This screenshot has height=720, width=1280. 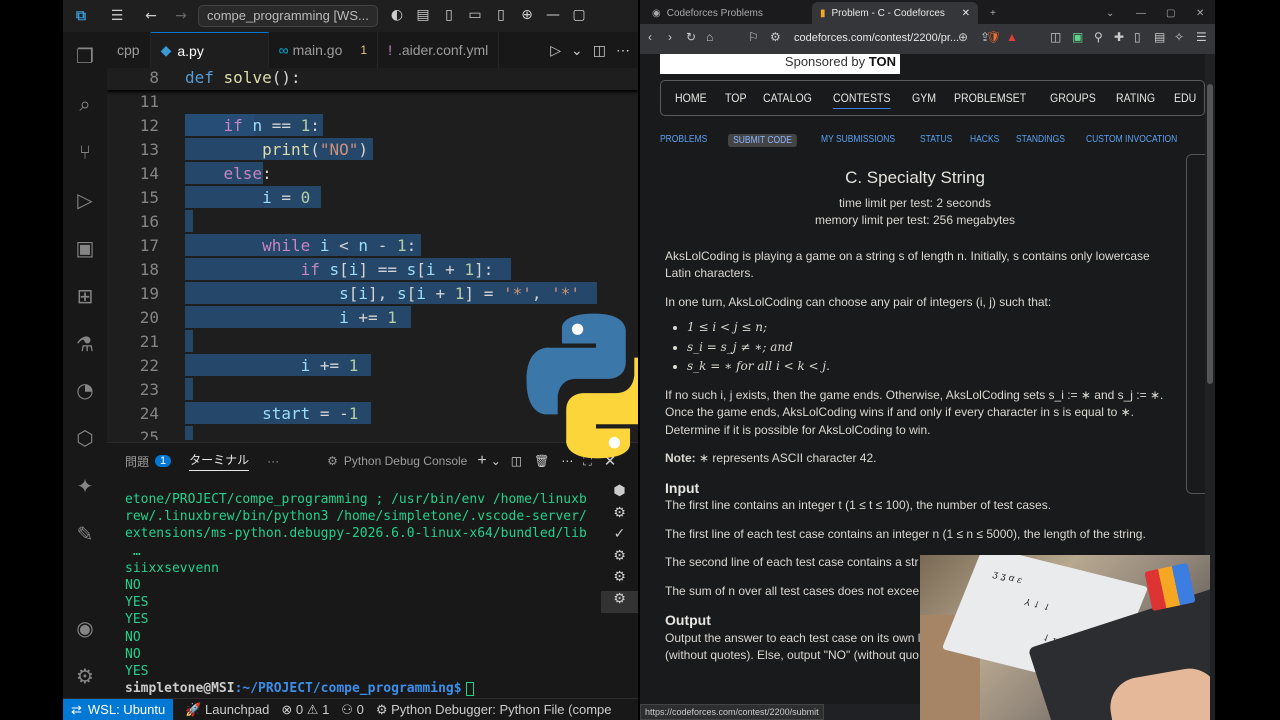 I want to click on brave-shield-icon: 🛡, so click(x=993, y=37).